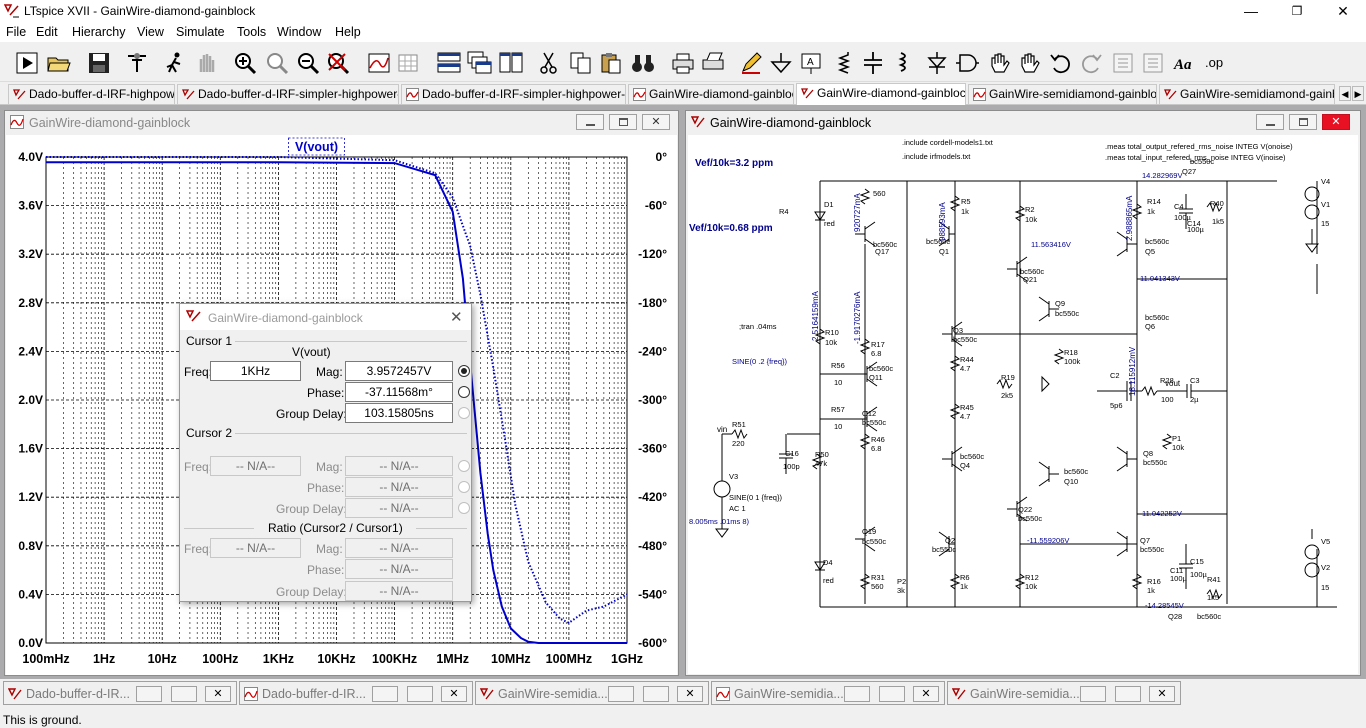 The width and height of the screenshot is (1366, 728). What do you see at coordinates (255, 466) in the screenshot?
I see `cursor2-freq-field: -- N/A--` at bounding box center [255, 466].